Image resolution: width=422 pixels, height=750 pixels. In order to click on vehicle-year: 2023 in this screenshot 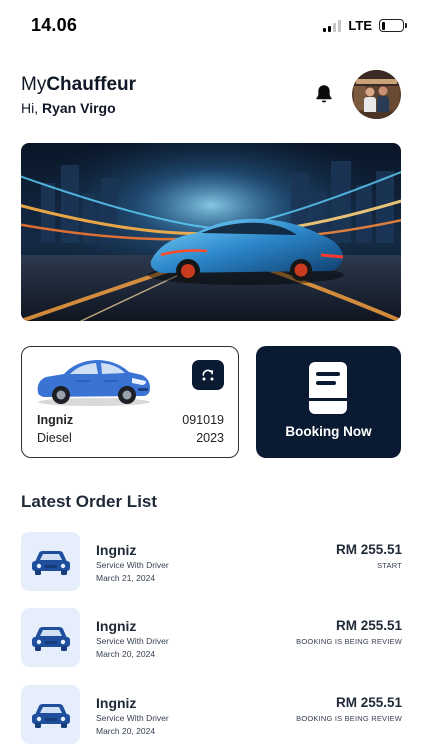, I will do `click(210, 438)`.